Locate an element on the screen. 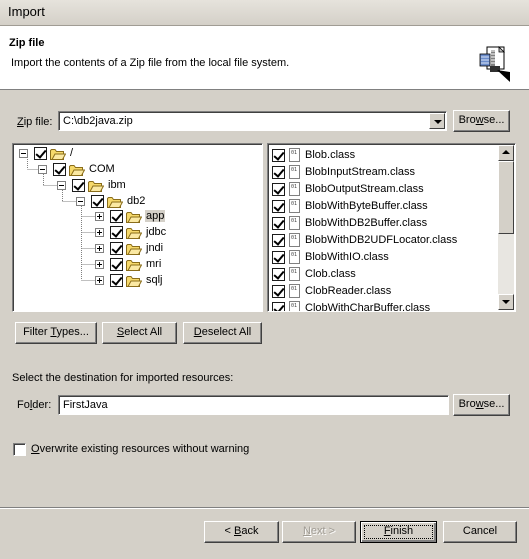 The width and height of the screenshot is (529, 559). list-item: Blob.class is located at coordinates (382, 155).